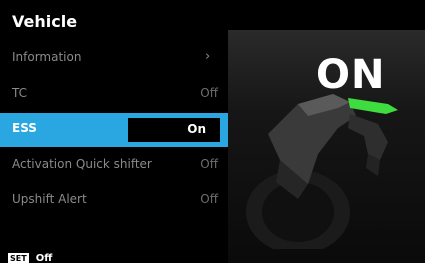 The height and width of the screenshot is (263, 435). What do you see at coordinates (45, 21) in the screenshot?
I see `page-title: Vehicle` at bounding box center [45, 21].